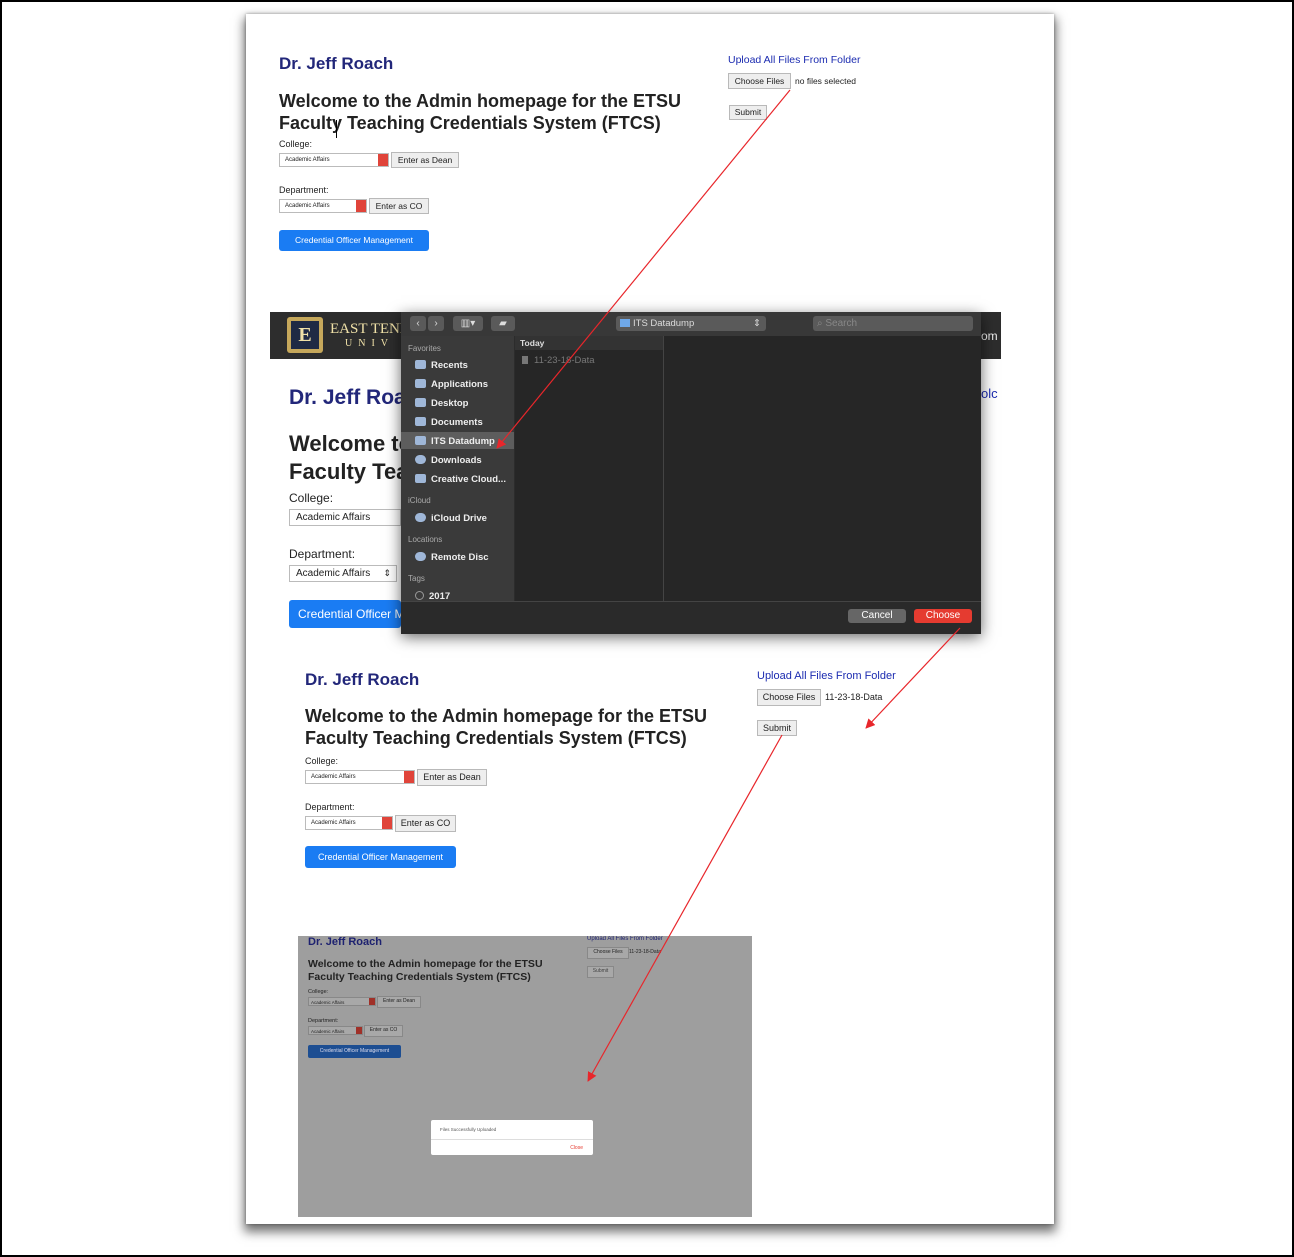 Image resolution: width=1294 pixels, height=1257 pixels. I want to click on back-icon: ‹, so click(418, 323).